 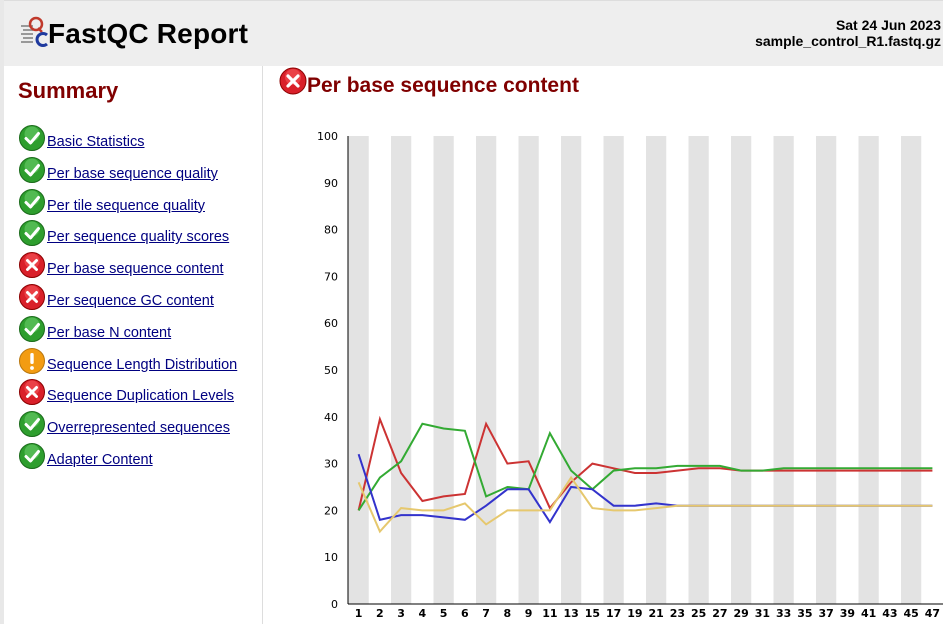 What do you see at coordinates (327, 136) in the screenshot?
I see `y-tick-label: 100` at bounding box center [327, 136].